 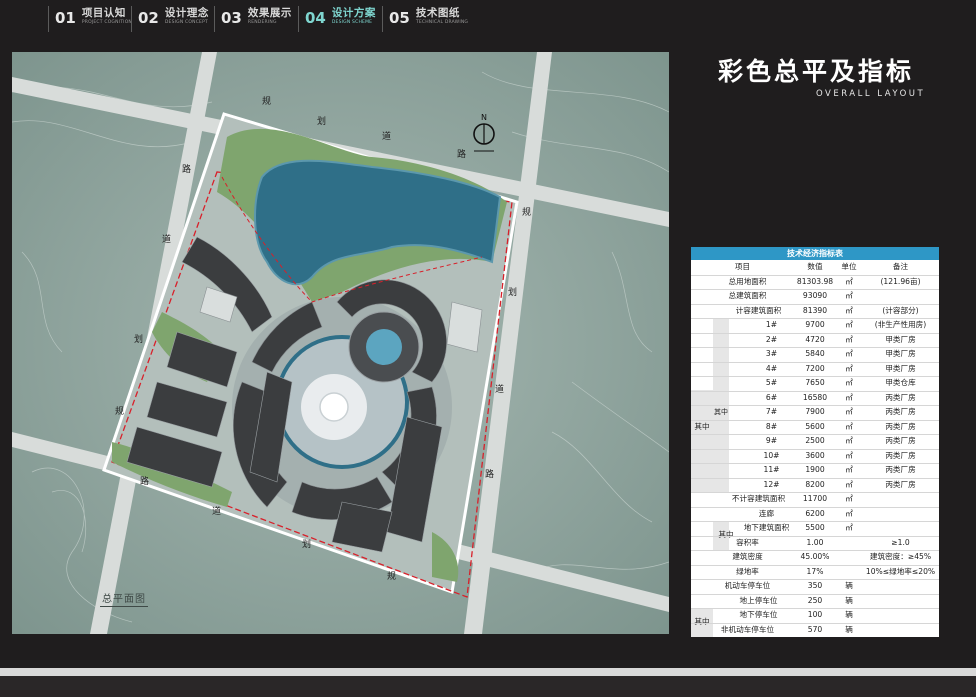 I want to click on column-header-unit: 单位, so click(x=849, y=266).